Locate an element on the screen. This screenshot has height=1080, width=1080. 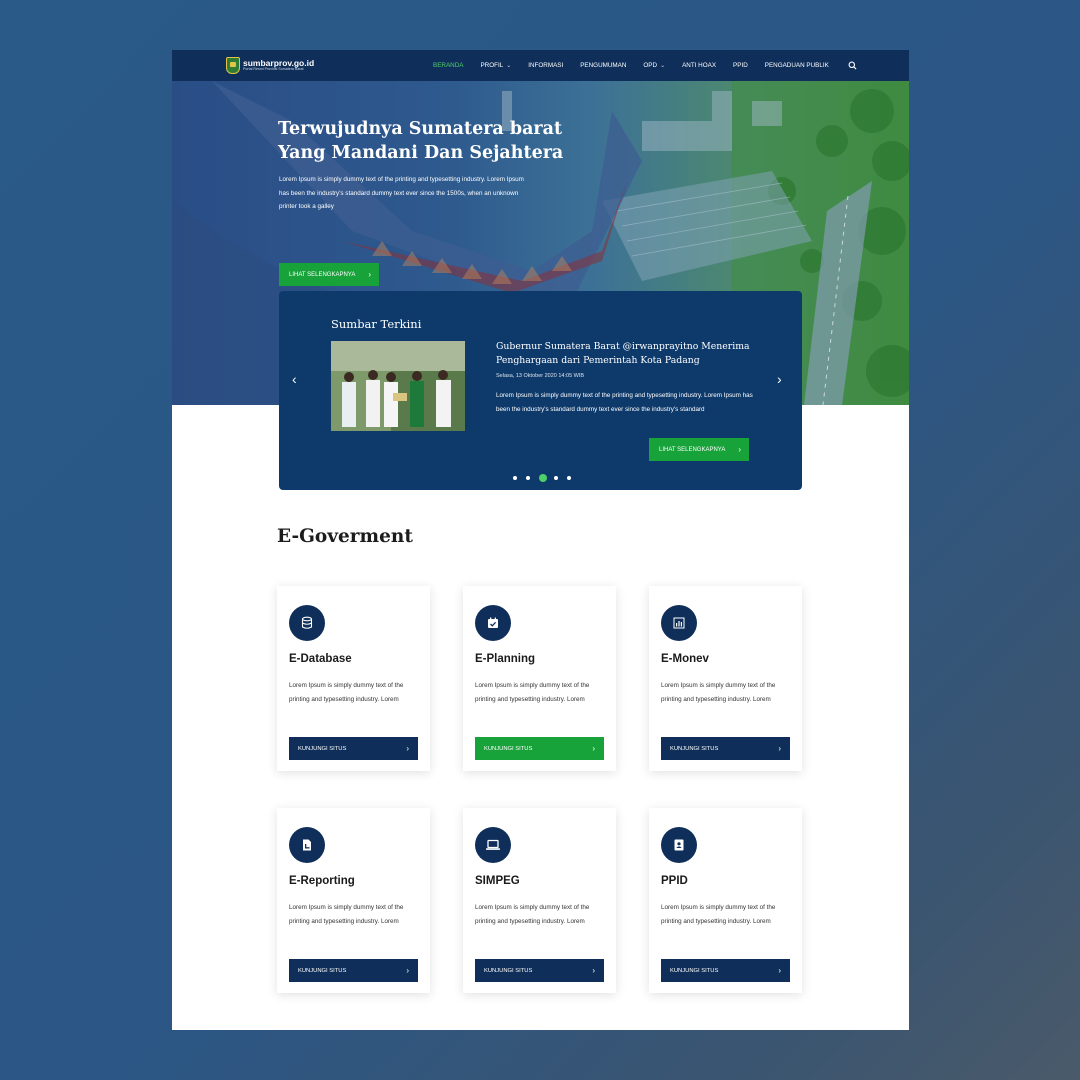
hero-see-more-button: LIHAT SELENGKAPNYA › is located at coordinates (329, 274).